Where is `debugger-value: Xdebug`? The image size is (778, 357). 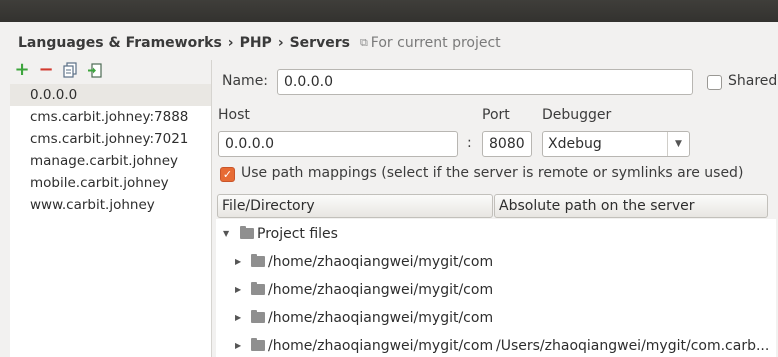 debugger-value: Xdebug is located at coordinates (575, 144).